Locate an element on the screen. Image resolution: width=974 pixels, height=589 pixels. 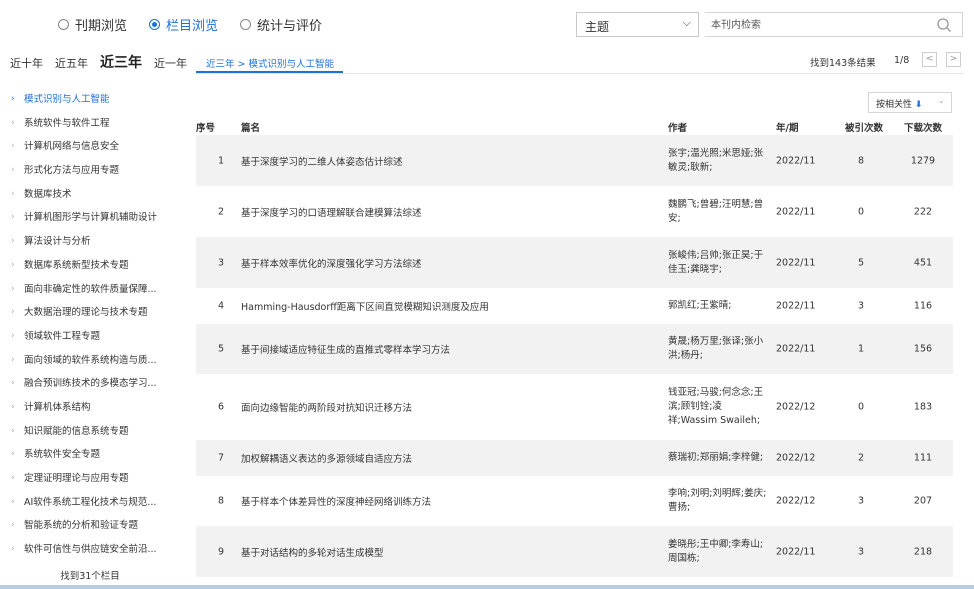
article-authors: 张峻伟;吕帅;张正昊;于佳玉;龚晓宇; is located at coordinates (719, 263).